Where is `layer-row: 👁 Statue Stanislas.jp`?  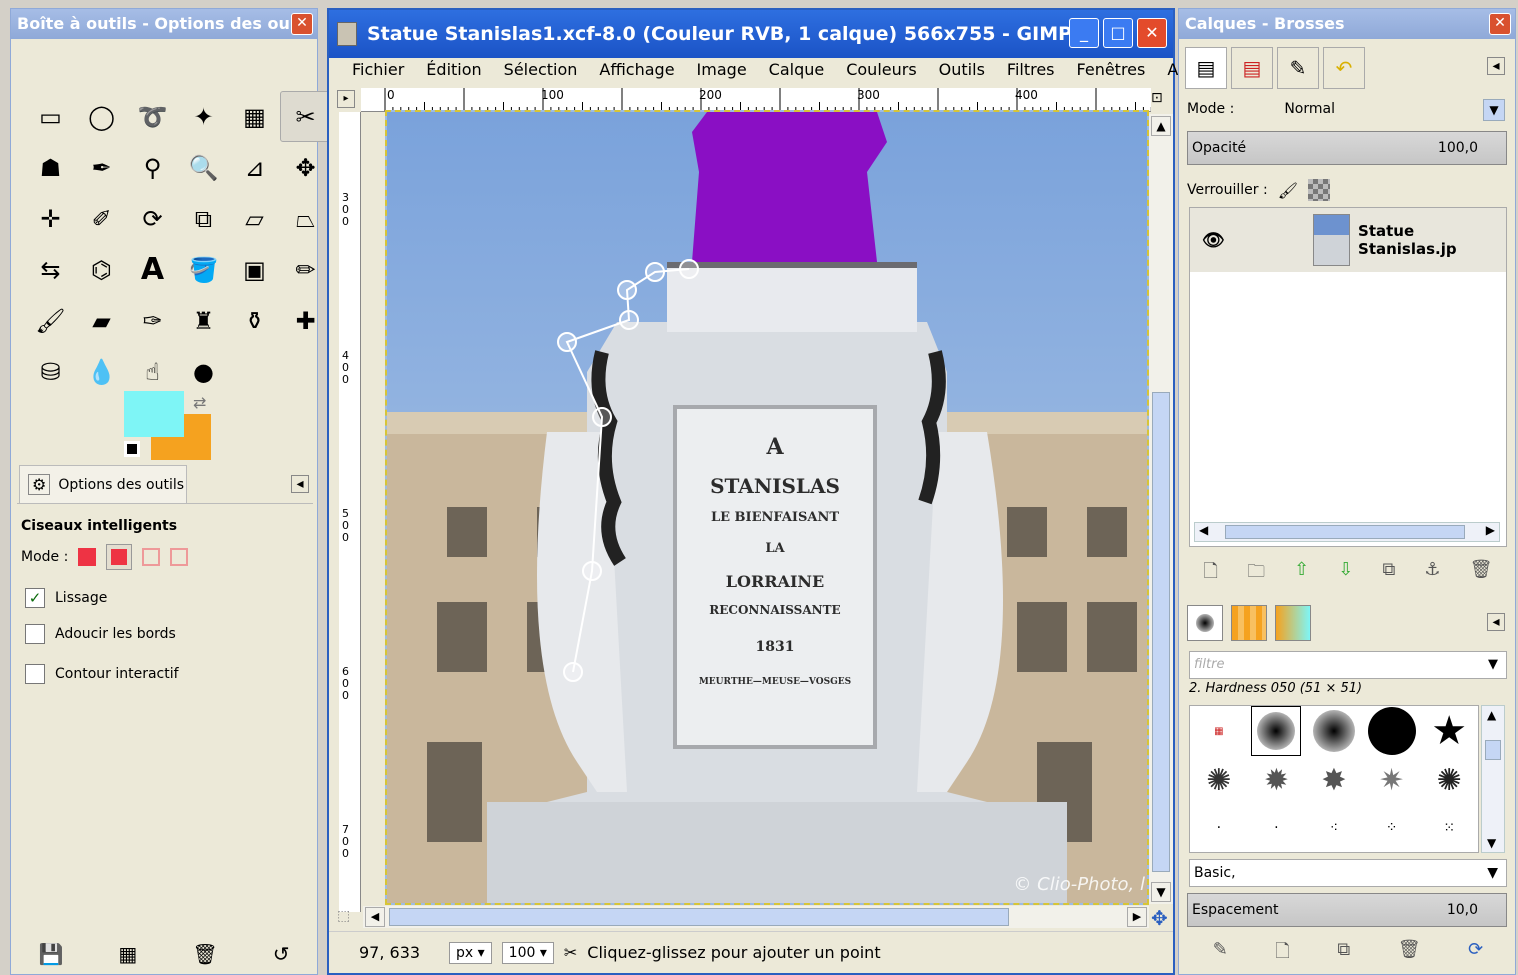
layer-row: 👁 Statue Stanislas.jp is located at coordinates (1348, 240).